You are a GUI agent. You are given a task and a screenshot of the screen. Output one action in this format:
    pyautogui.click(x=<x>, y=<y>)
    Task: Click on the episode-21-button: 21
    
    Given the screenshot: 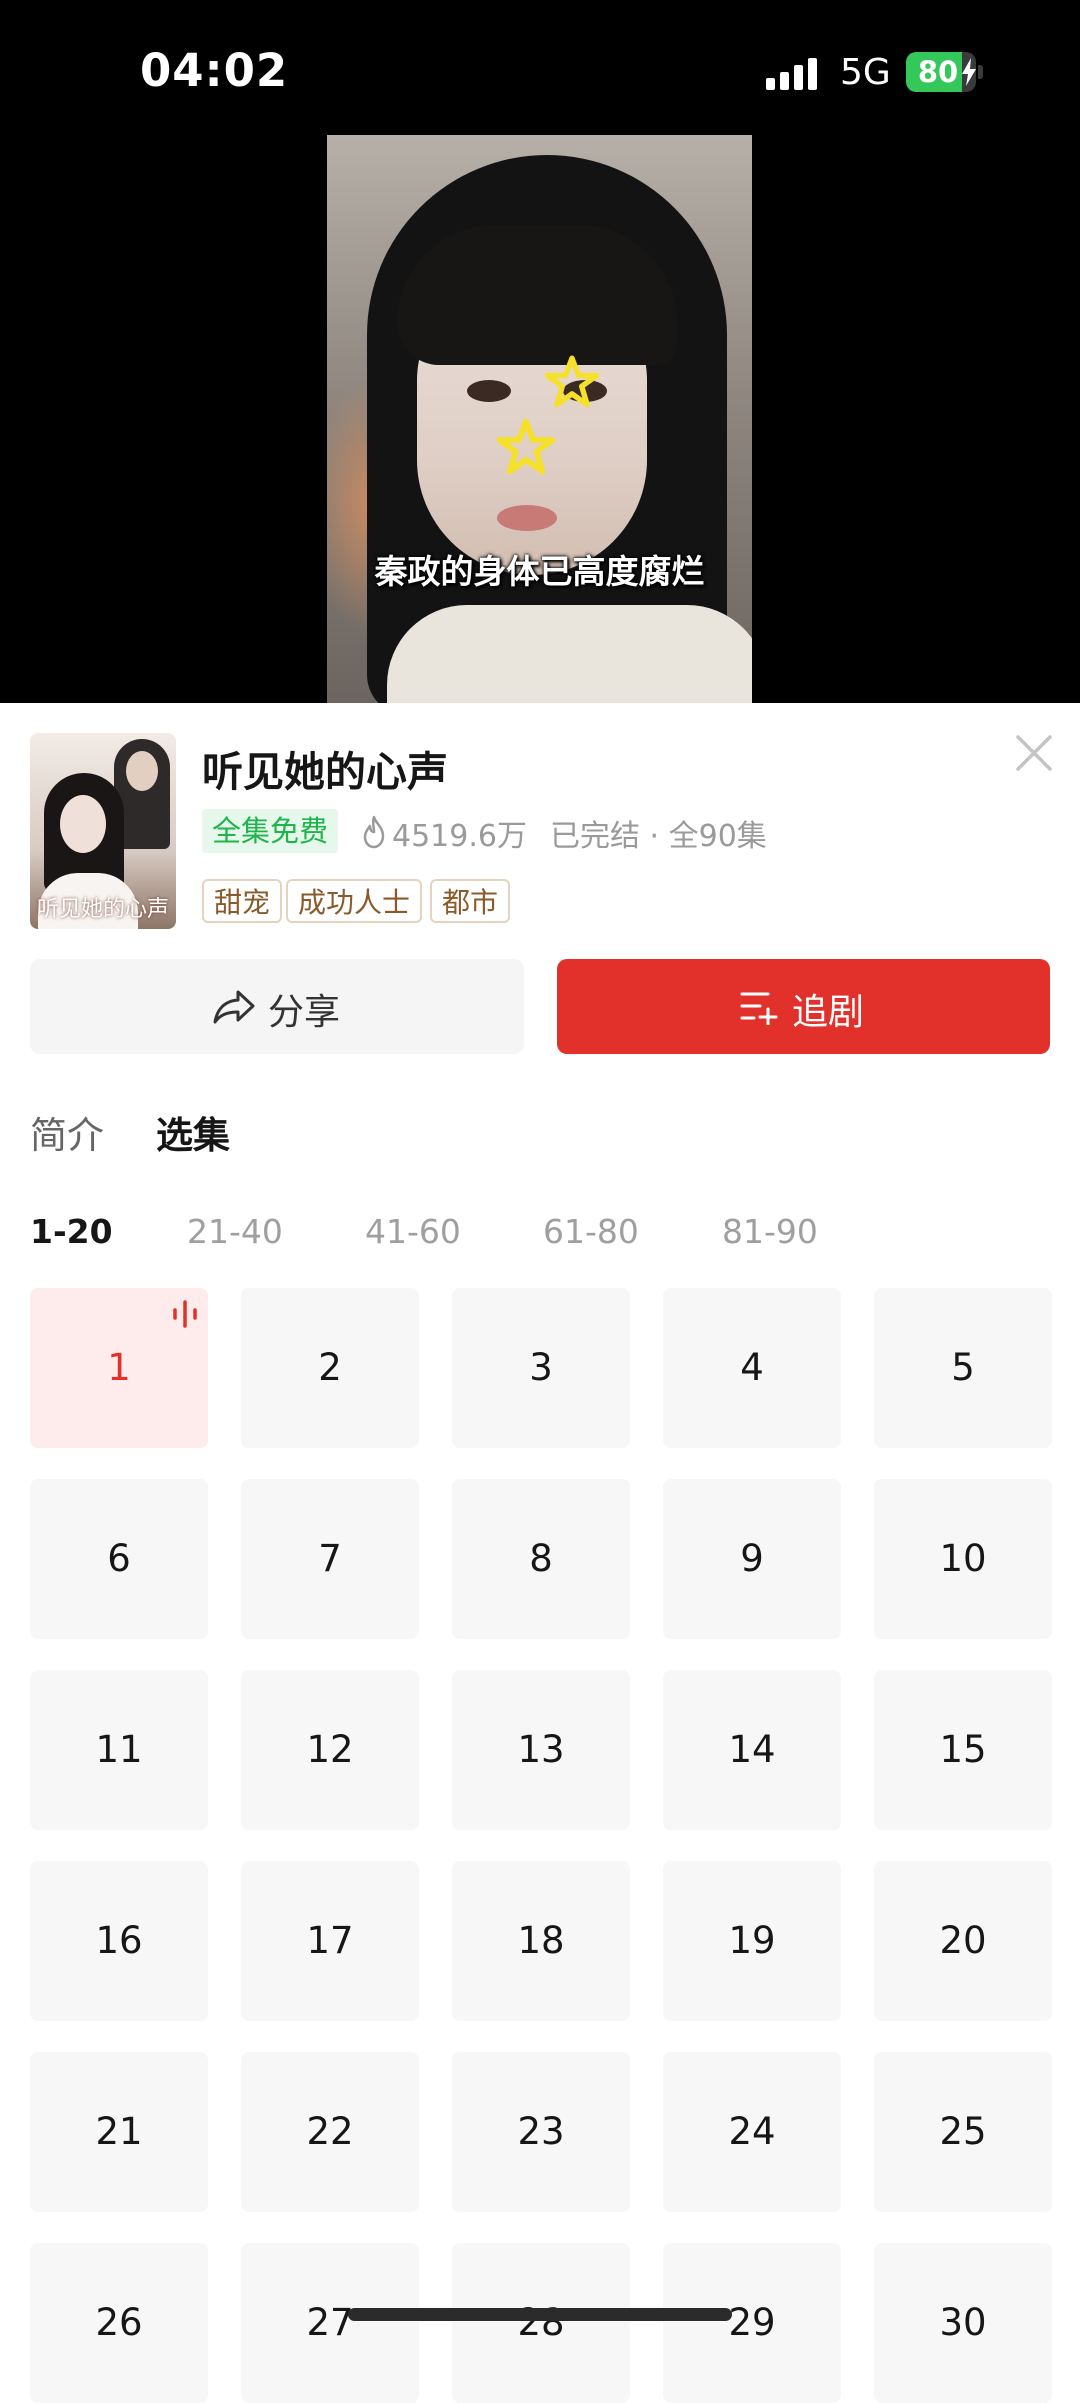 What is the action you would take?
    pyautogui.click(x=119, y=2132)
    